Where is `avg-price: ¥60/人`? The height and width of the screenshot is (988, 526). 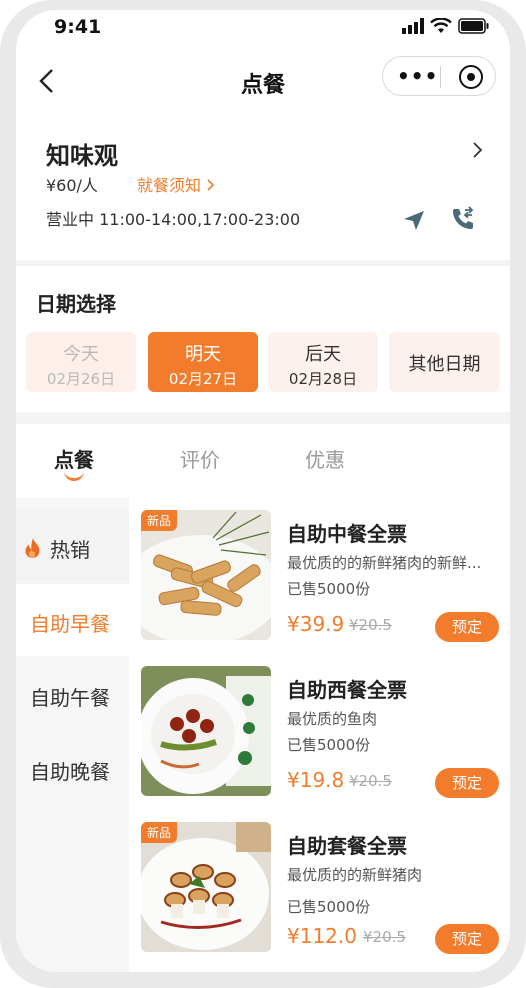 avg-price: ¥60/人 is located at coordinates (72, 185).